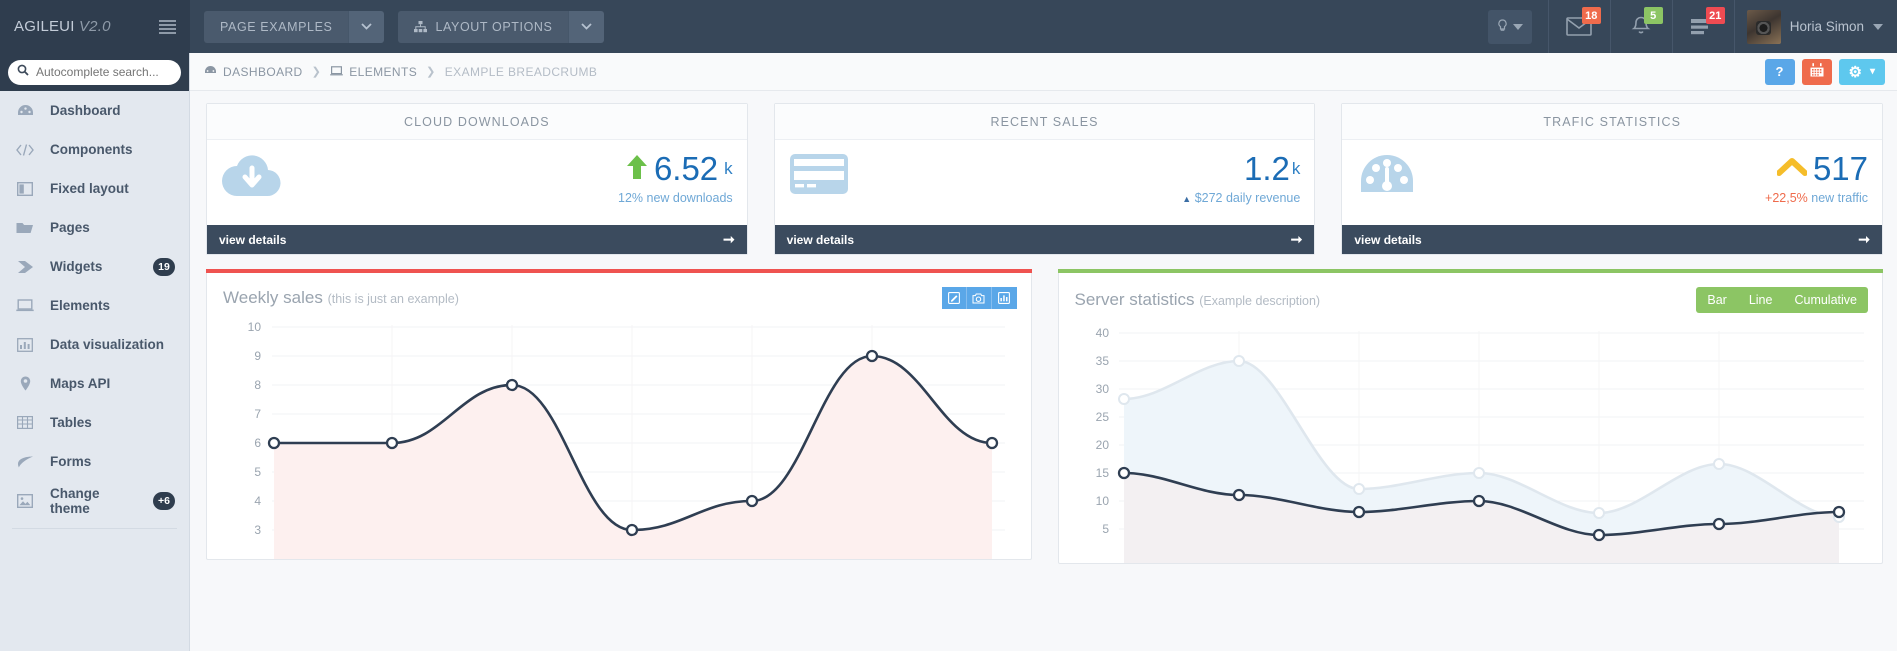  I want to click on segment-line: Line, so click(1760, 300).